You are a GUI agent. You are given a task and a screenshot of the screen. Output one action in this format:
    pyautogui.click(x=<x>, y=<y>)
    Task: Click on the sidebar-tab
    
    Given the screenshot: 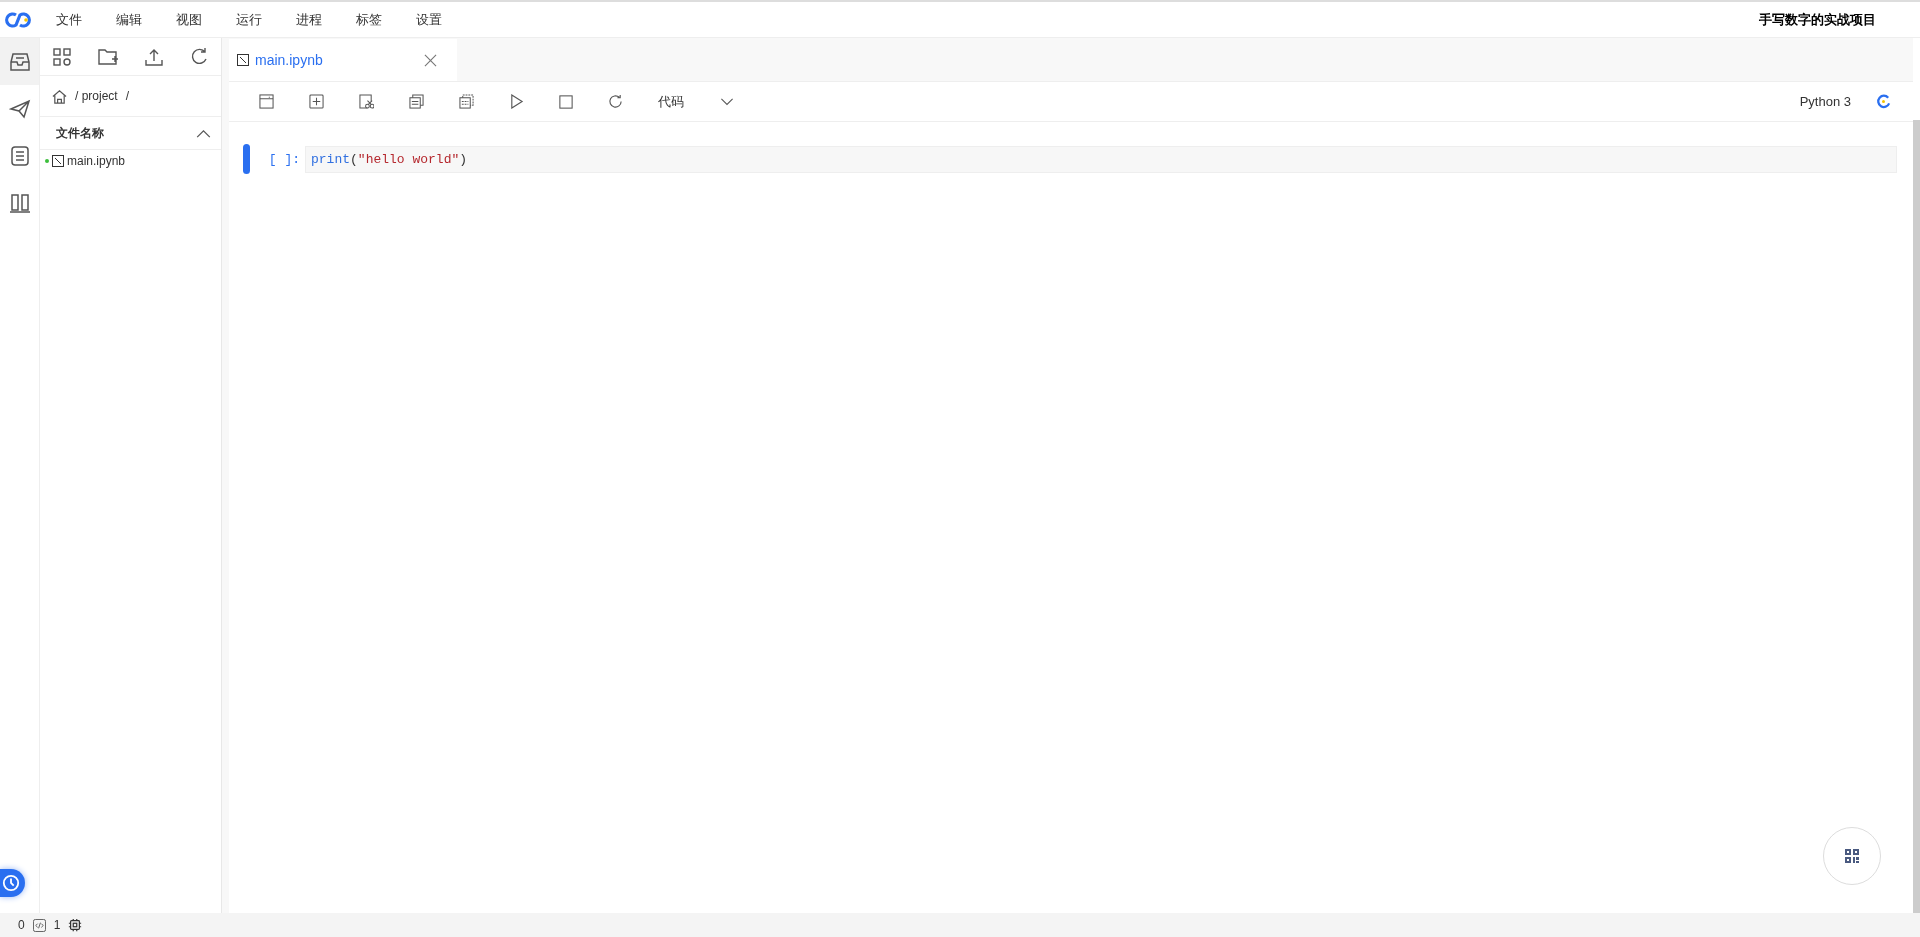 What is the action you would take?
    pyautogui.click(x=19, y=61)
    